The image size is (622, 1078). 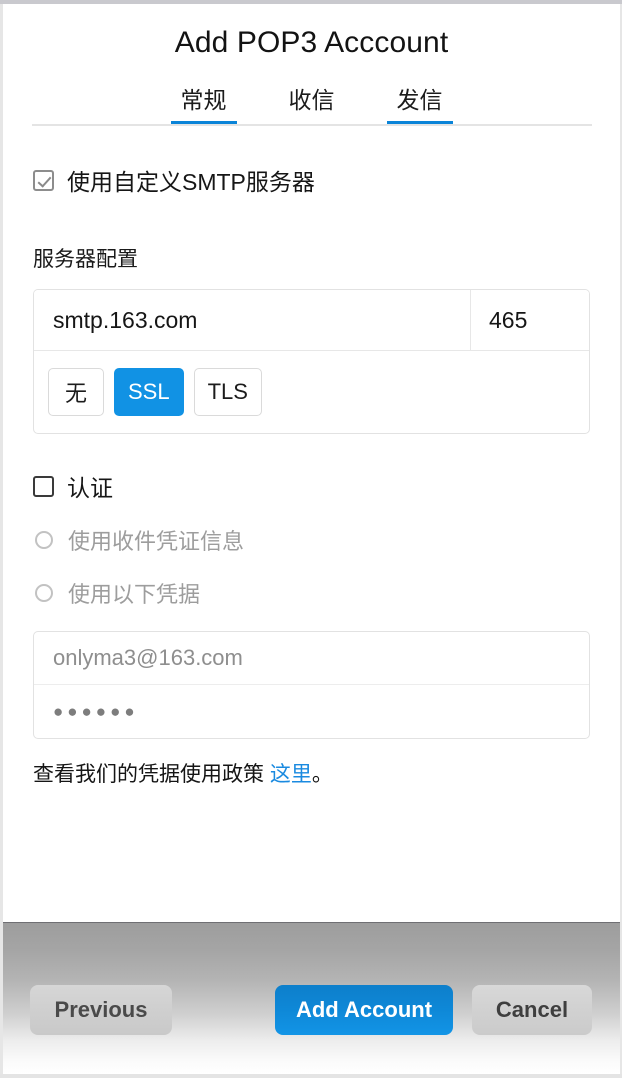 I want to click on smtp-host-input: smtp.163.com, so click(x=252, y=320).